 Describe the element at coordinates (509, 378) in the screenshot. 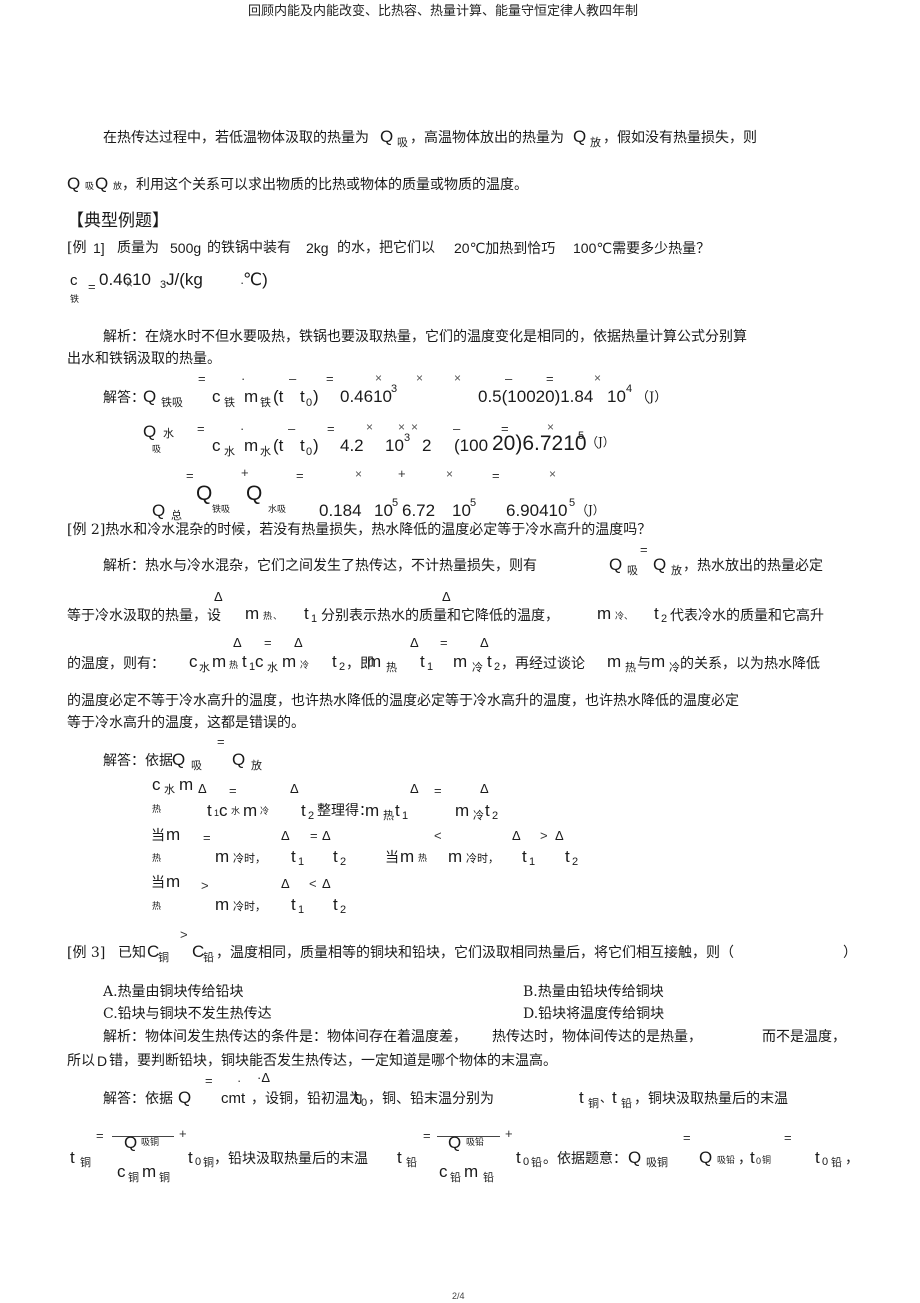

I see `operator: –` at that location.